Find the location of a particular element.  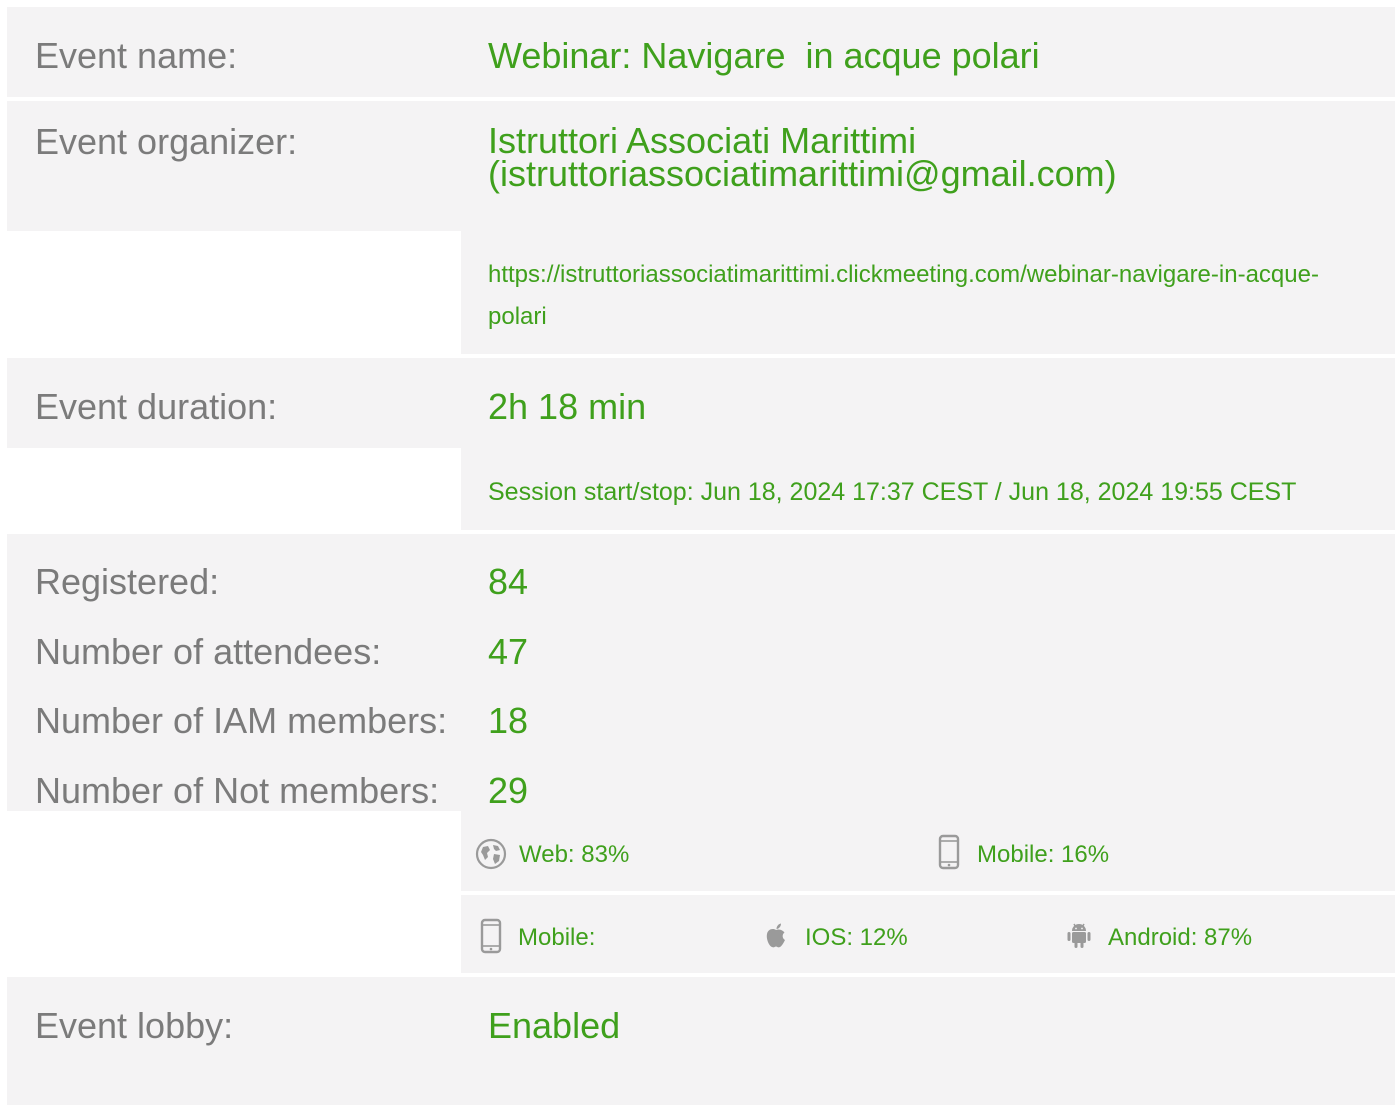

organizer-email: (istruttoriassociatimarittimi@gmail.com) is located at coordinates (802, 174).